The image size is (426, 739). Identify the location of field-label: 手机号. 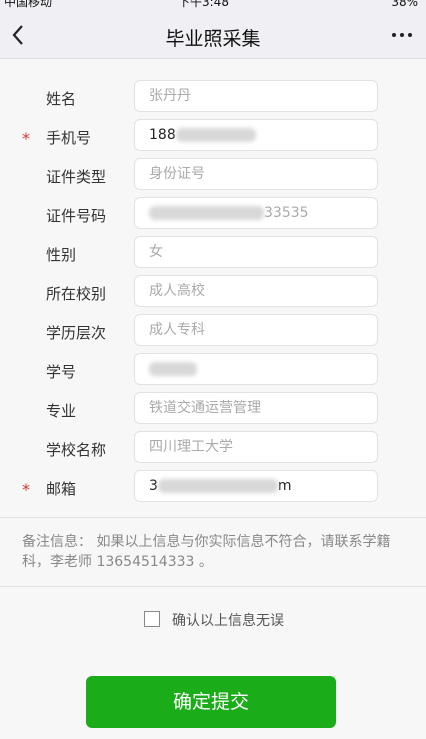
(69, 138).